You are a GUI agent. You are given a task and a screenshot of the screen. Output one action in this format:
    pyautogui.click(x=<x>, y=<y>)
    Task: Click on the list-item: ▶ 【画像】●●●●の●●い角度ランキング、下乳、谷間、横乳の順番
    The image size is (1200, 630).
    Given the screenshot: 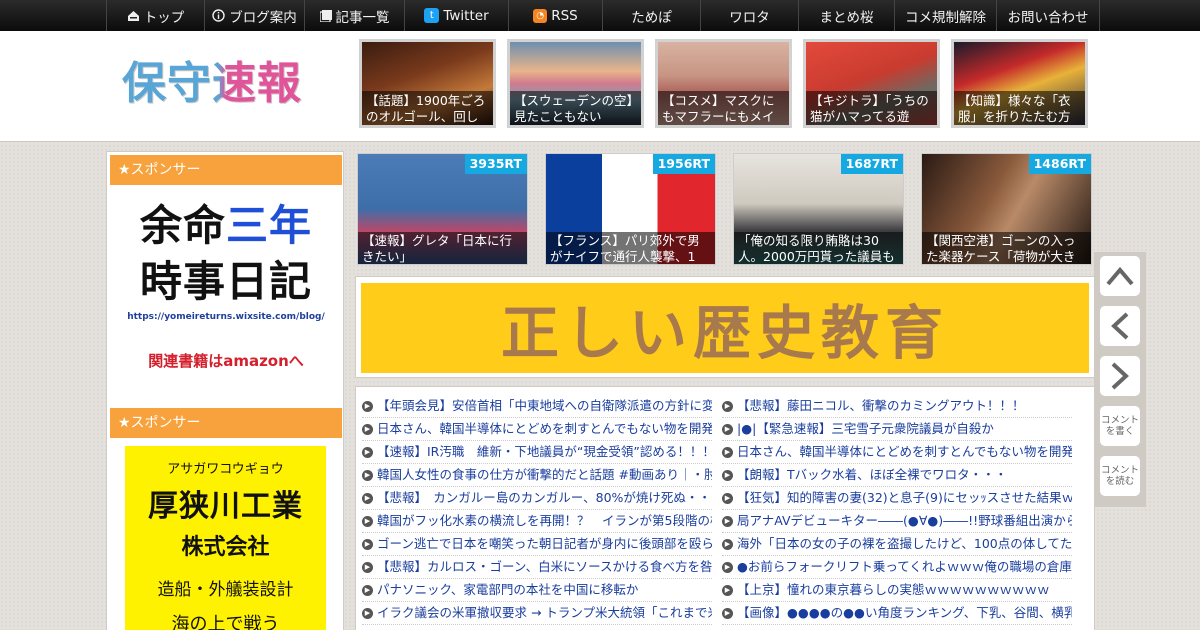 What is the action you would take?
    pyautogui.click(x=897, y=613)
    